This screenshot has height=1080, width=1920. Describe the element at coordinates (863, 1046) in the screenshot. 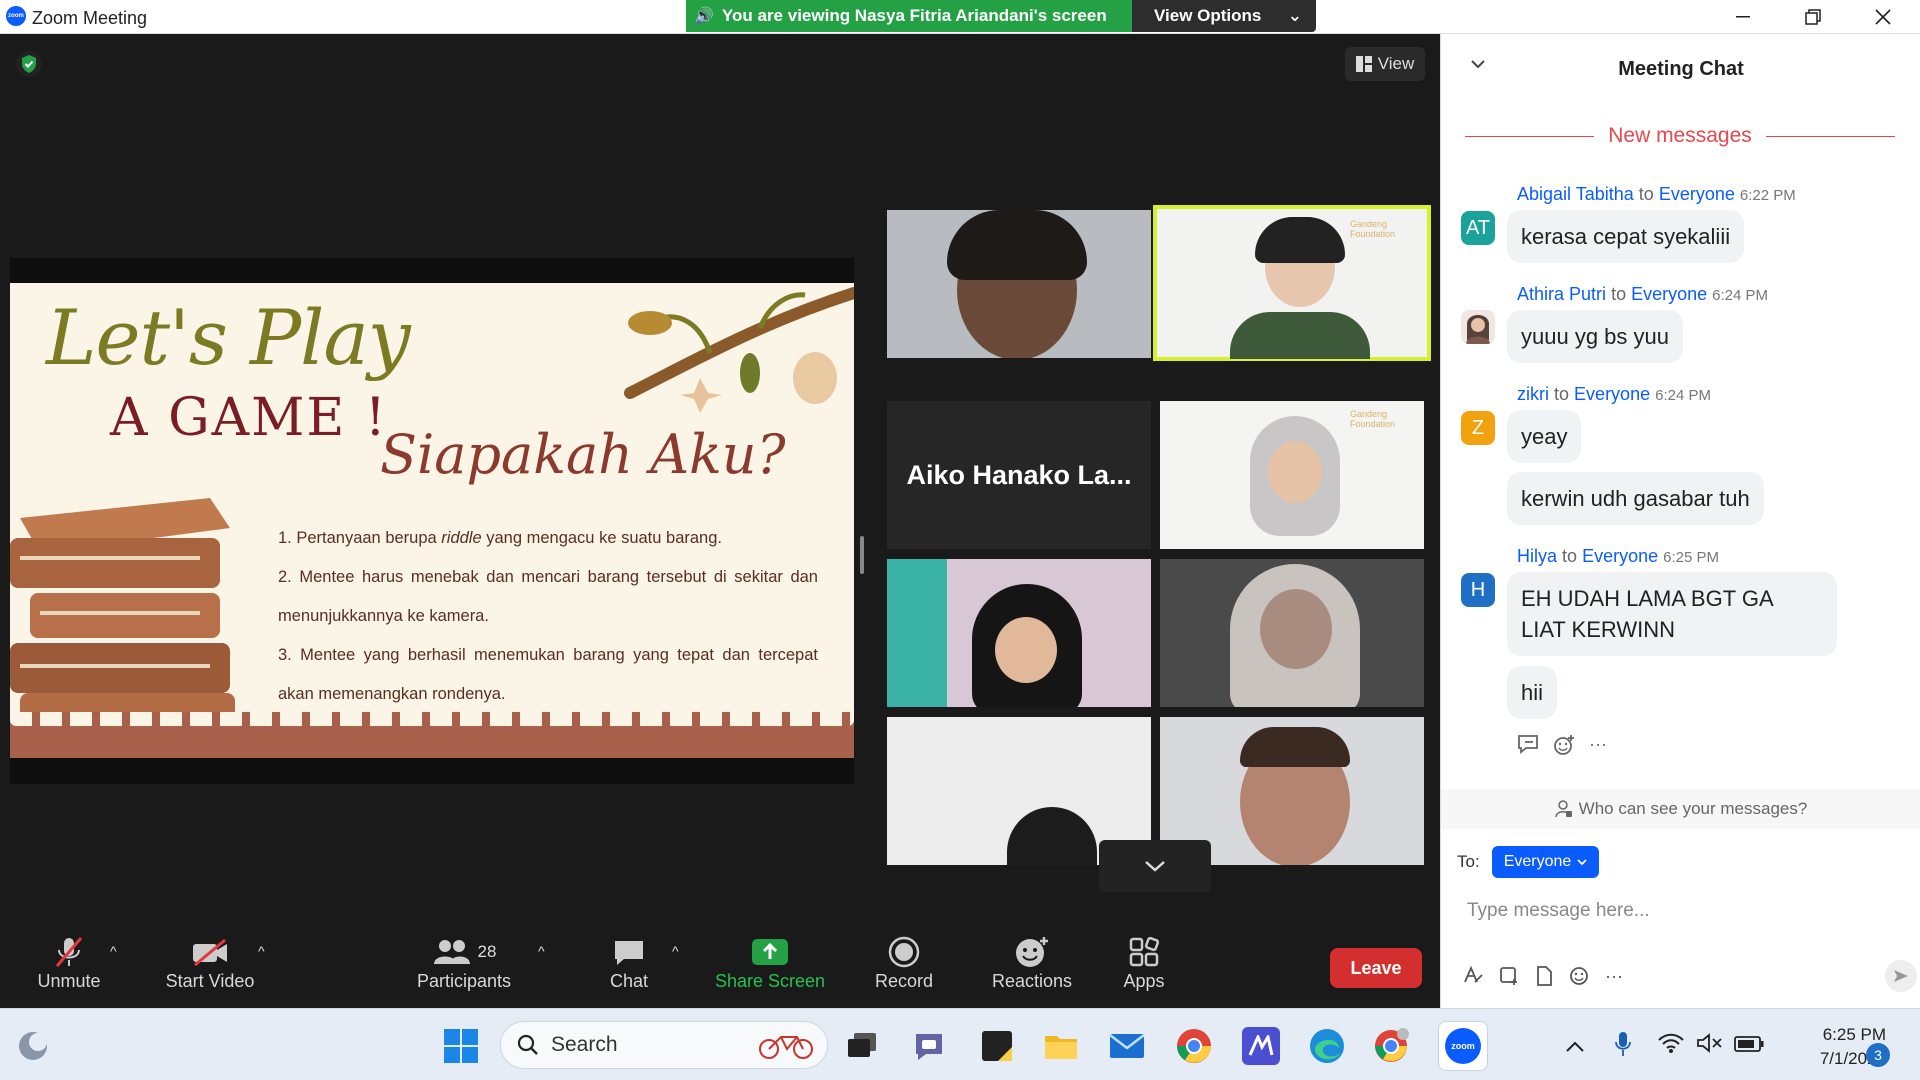

I see `task-view-icon` at that location.